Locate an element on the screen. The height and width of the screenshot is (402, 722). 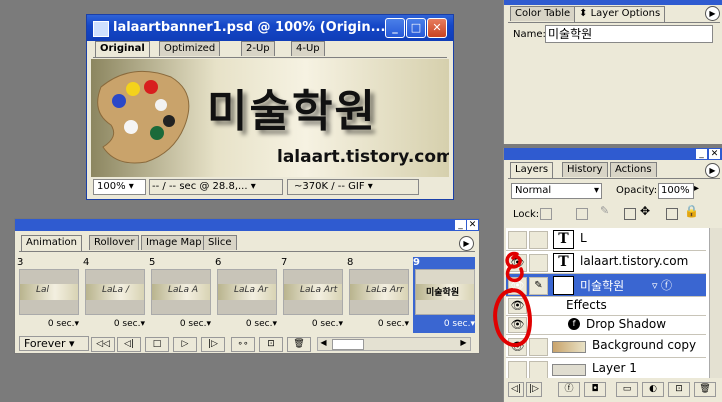
tab-animation: Animation is located at coordinates (51, 243).